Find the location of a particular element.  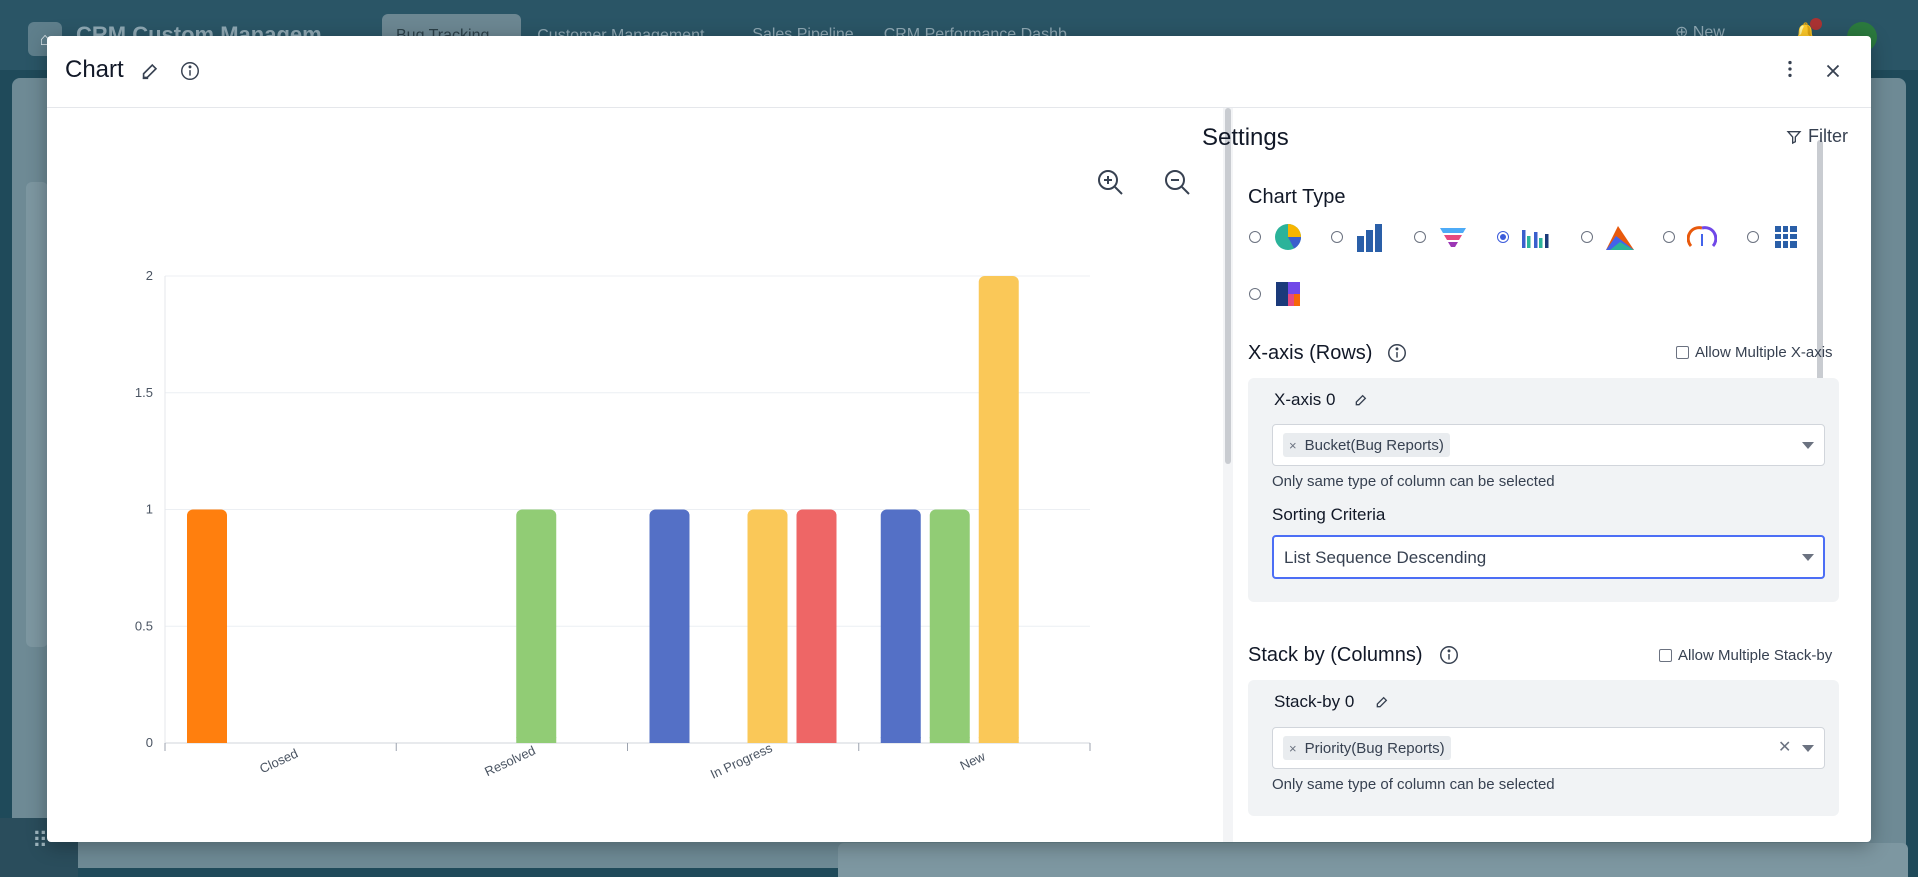

xaxis-item-label: X-axis 0 is located at coordinates (1305, 399).